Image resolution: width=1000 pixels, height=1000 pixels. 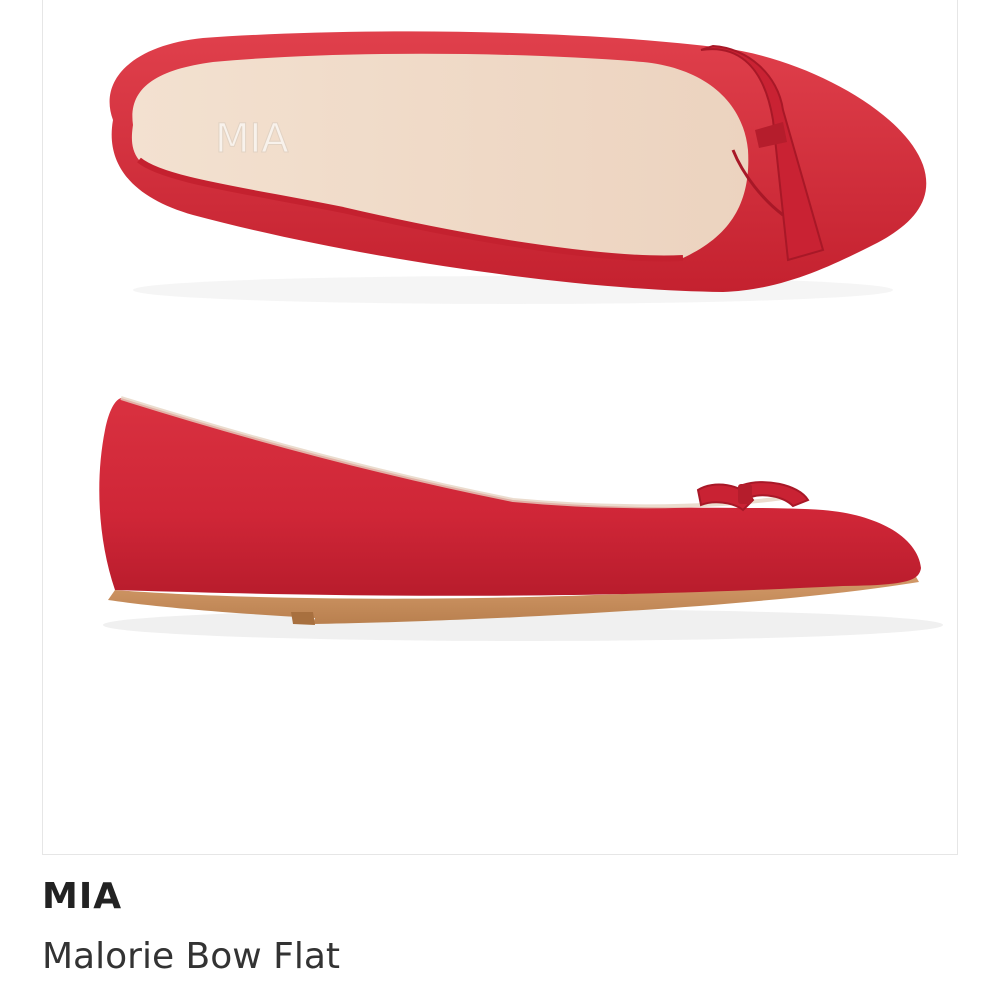 What do you see at coordinates (252, 139) in the screenshot?
I see `insole-logo: MIA` at bounding box center [252, 139].